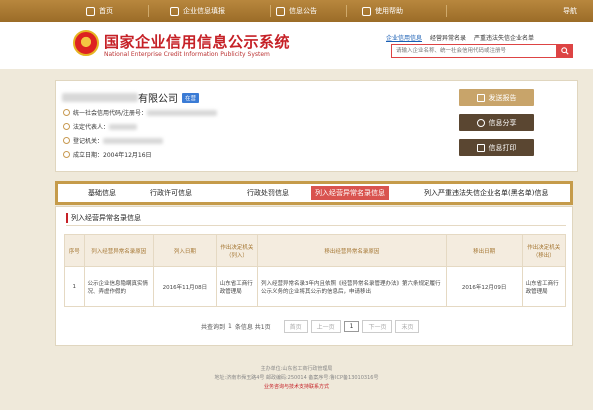 The width and height of the screenshot is (593, 410). What do you see at coordinates (118, 286) in the screenshot?
I see `row-list-reason: 公示企业信息隐瞒真实情况、弄虚作假的` at bounding box center [118, 286].